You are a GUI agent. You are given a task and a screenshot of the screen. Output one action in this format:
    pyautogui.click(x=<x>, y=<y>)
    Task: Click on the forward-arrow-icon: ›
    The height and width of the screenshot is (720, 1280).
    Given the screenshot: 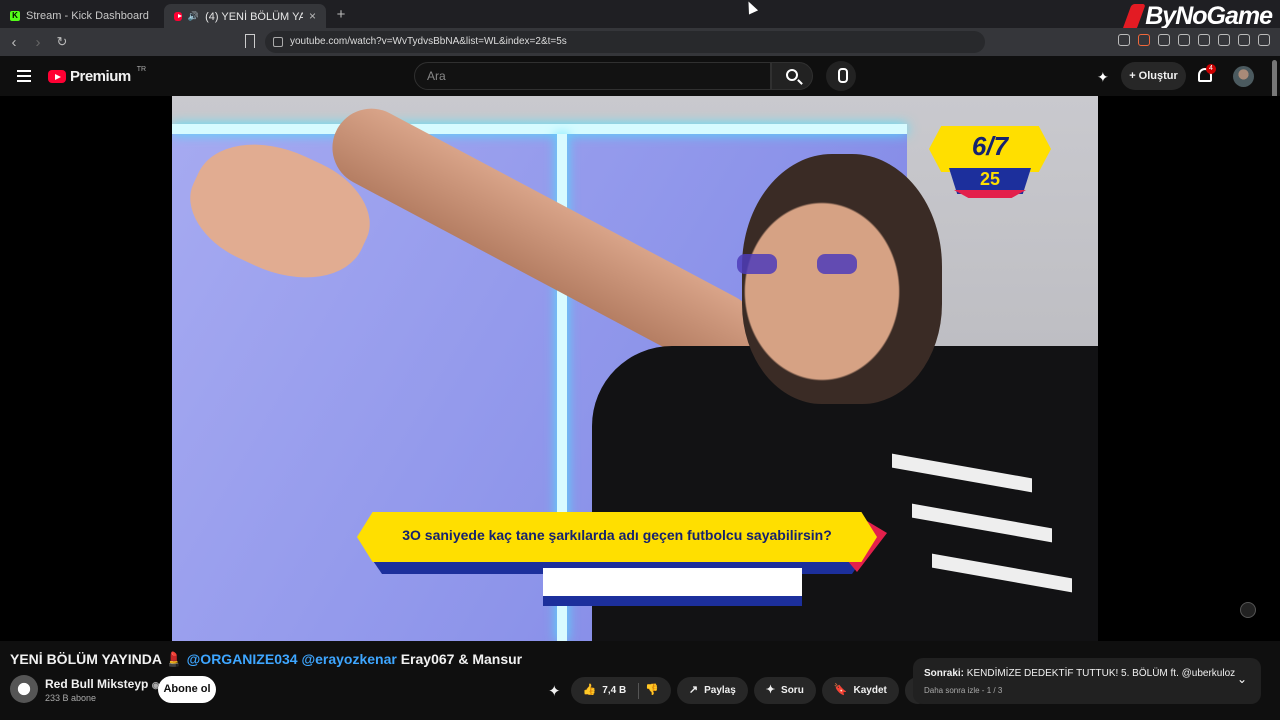 What is the action you would take?
    pyautogui.click(x=38, y=42)
    